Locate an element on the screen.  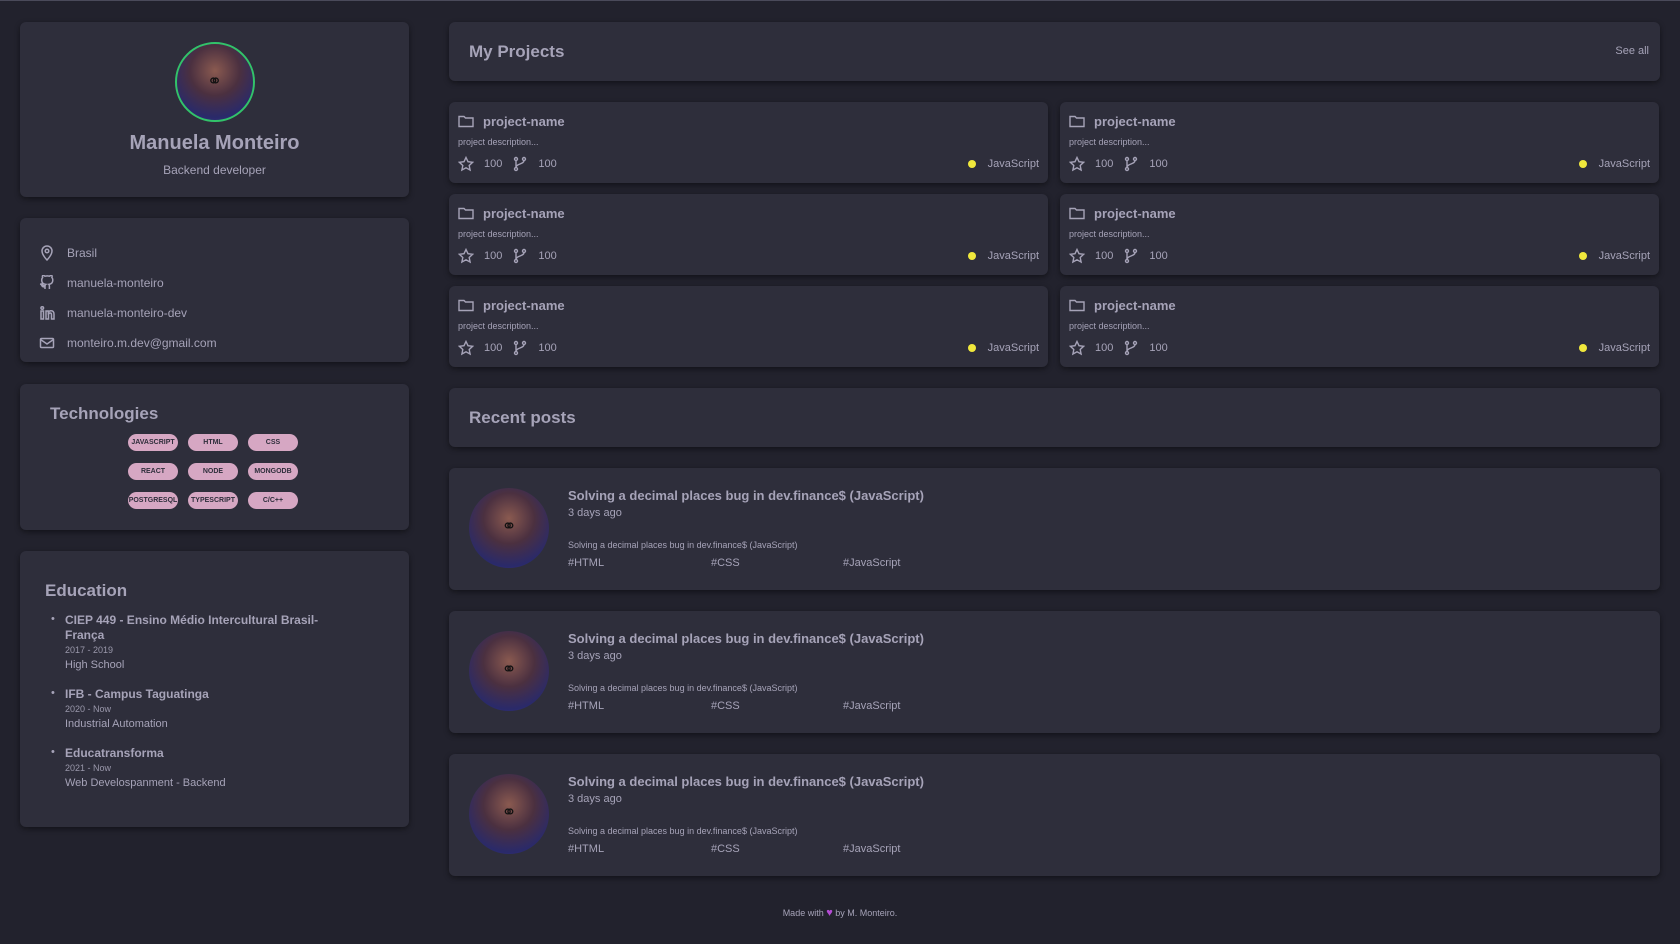
contact-email: monteiro.m.dev@gmail.com is located at coordinates (214, 343).